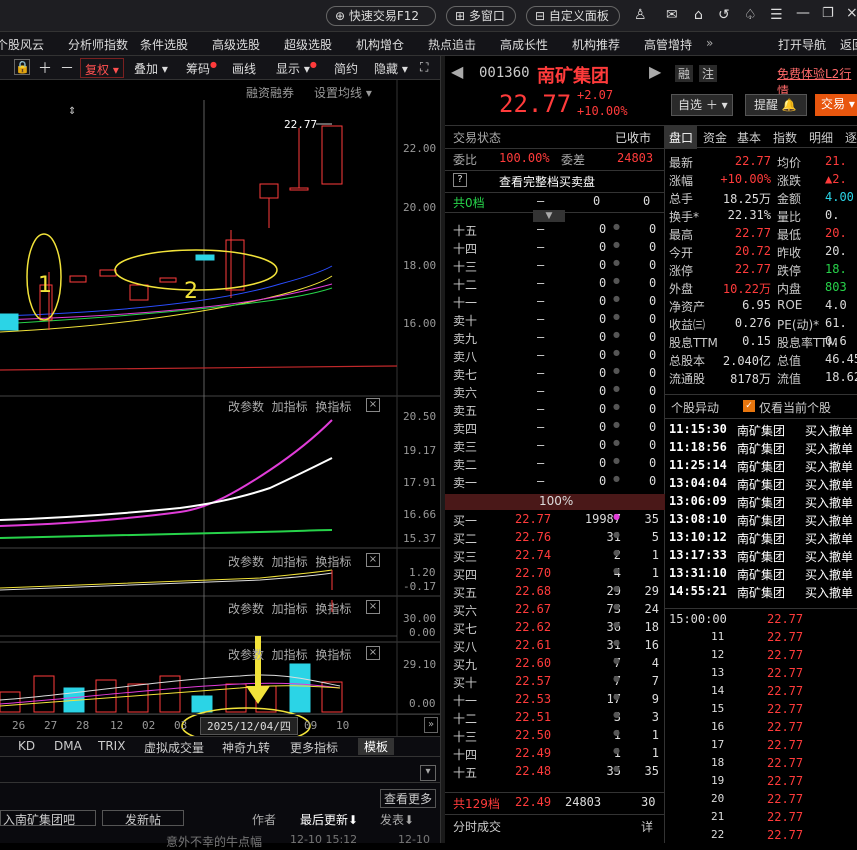 Image resolution: width=857 pixels, height=850 pixels. I want to click on self-select-button: 自选 ＋ ▾, so click(702, 105).